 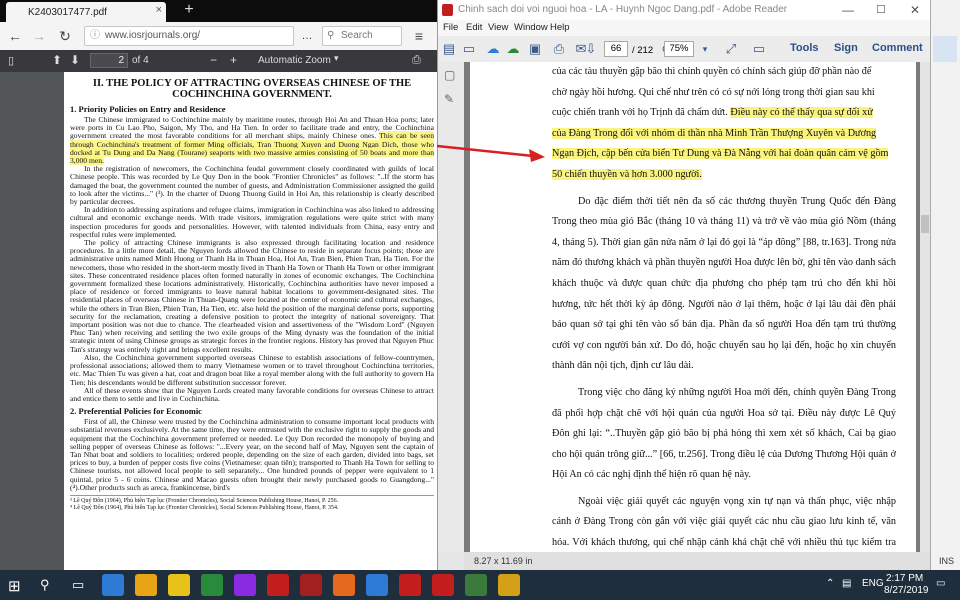 What do you see at coordinates (443, 585) in the screenshot?
I see `pdf-icon` at bounding box center [443, 585].